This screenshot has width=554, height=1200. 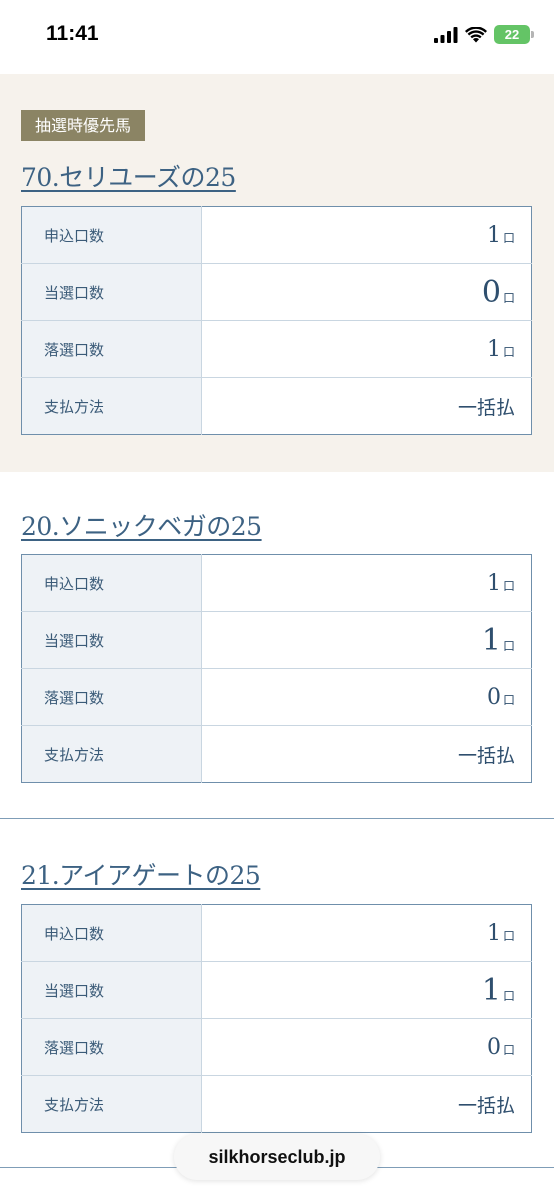 What do you see at coordinates (83, 125) in the screenshot?
I see `priority-badge: 抽選時優先馬` at bounding box center [83, 125].